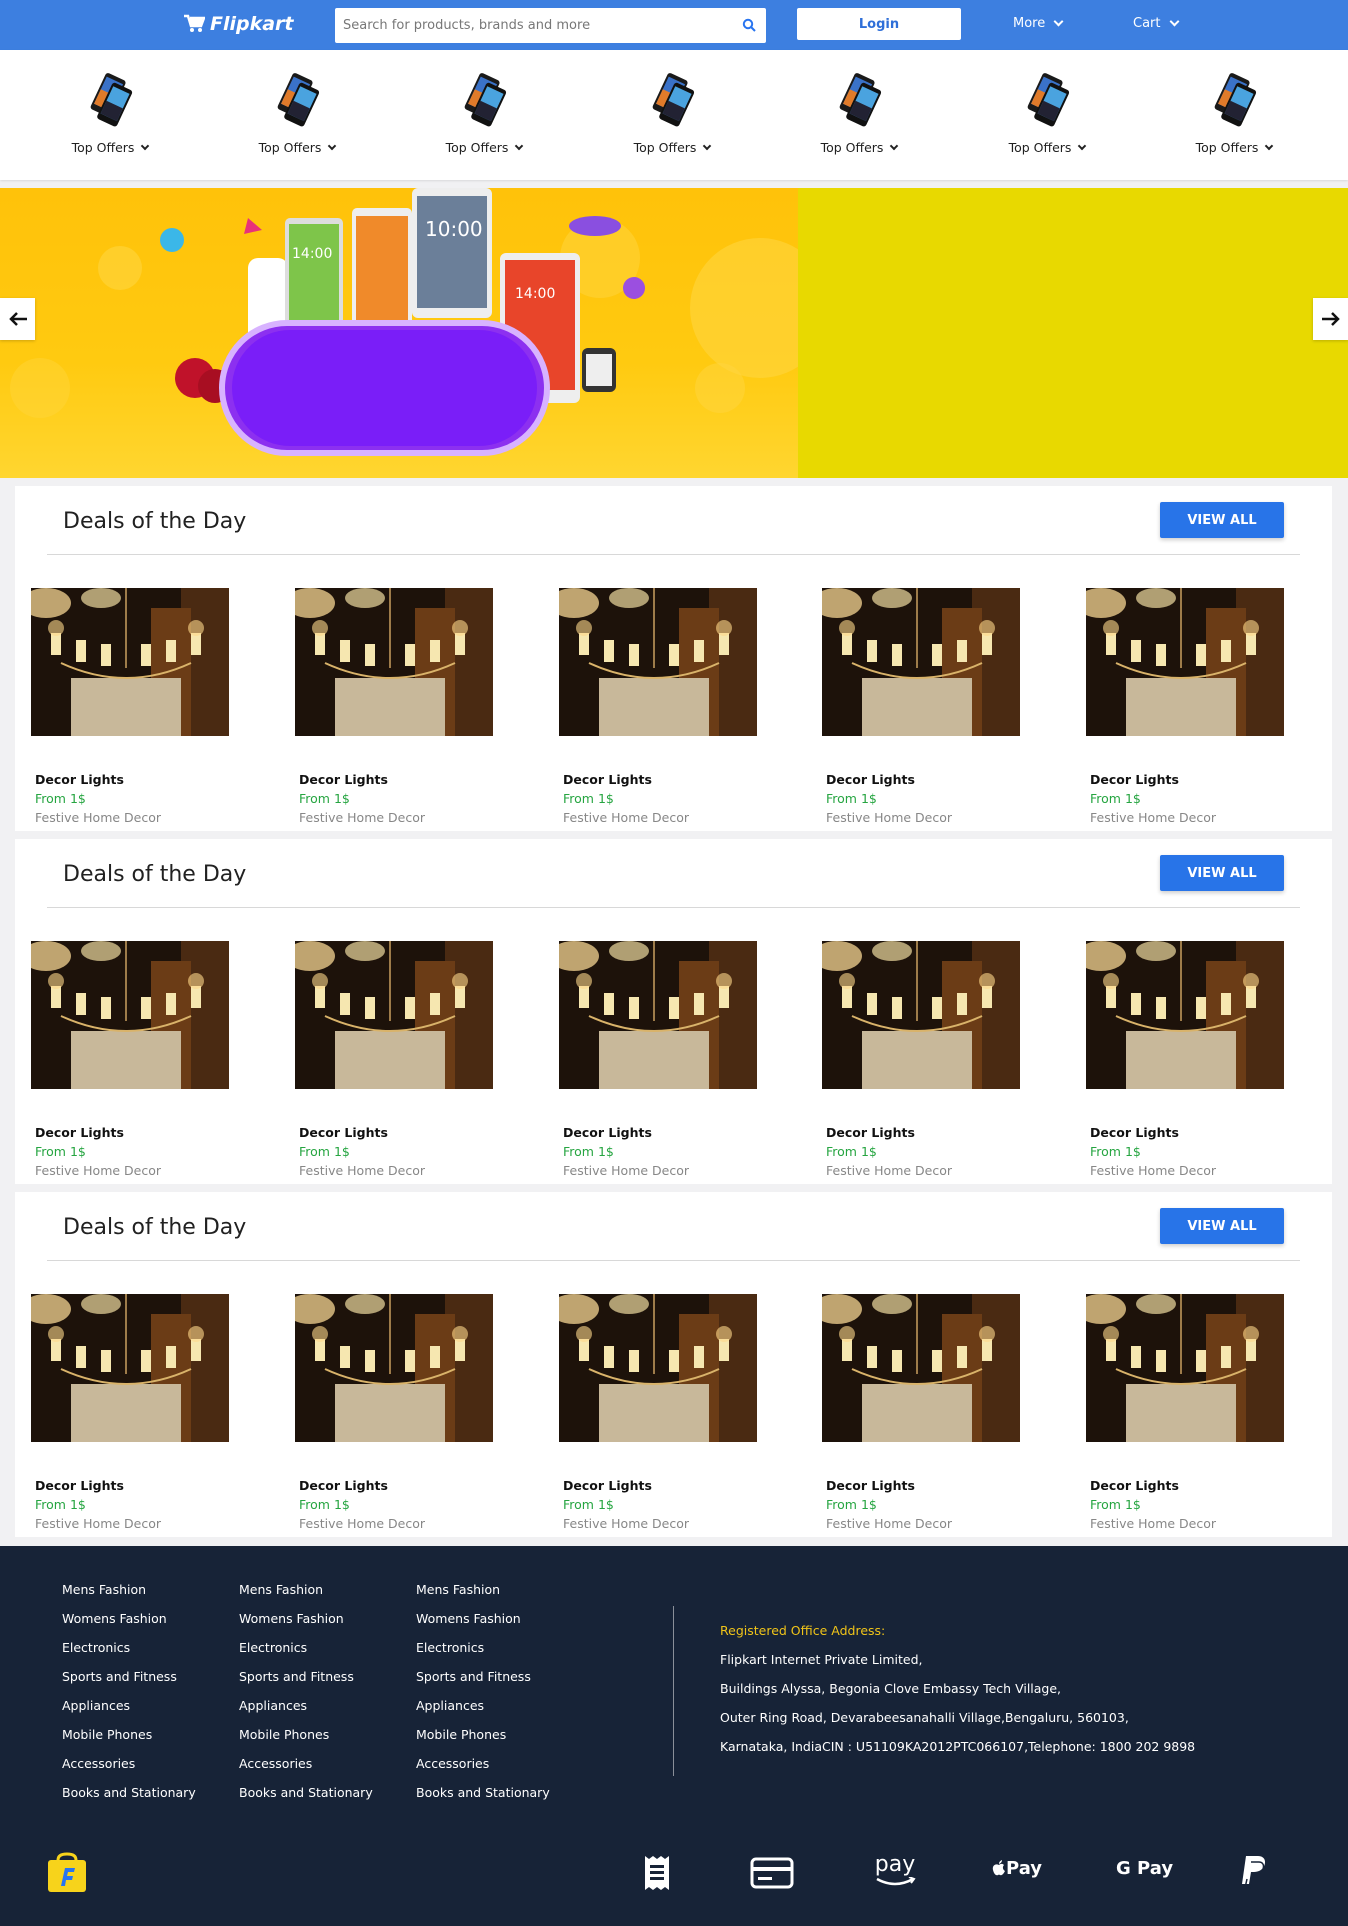 Image resolution: width=1348 pixels, height=1926 pixels. I want to click on banner-next-button, so click(1330, 319).